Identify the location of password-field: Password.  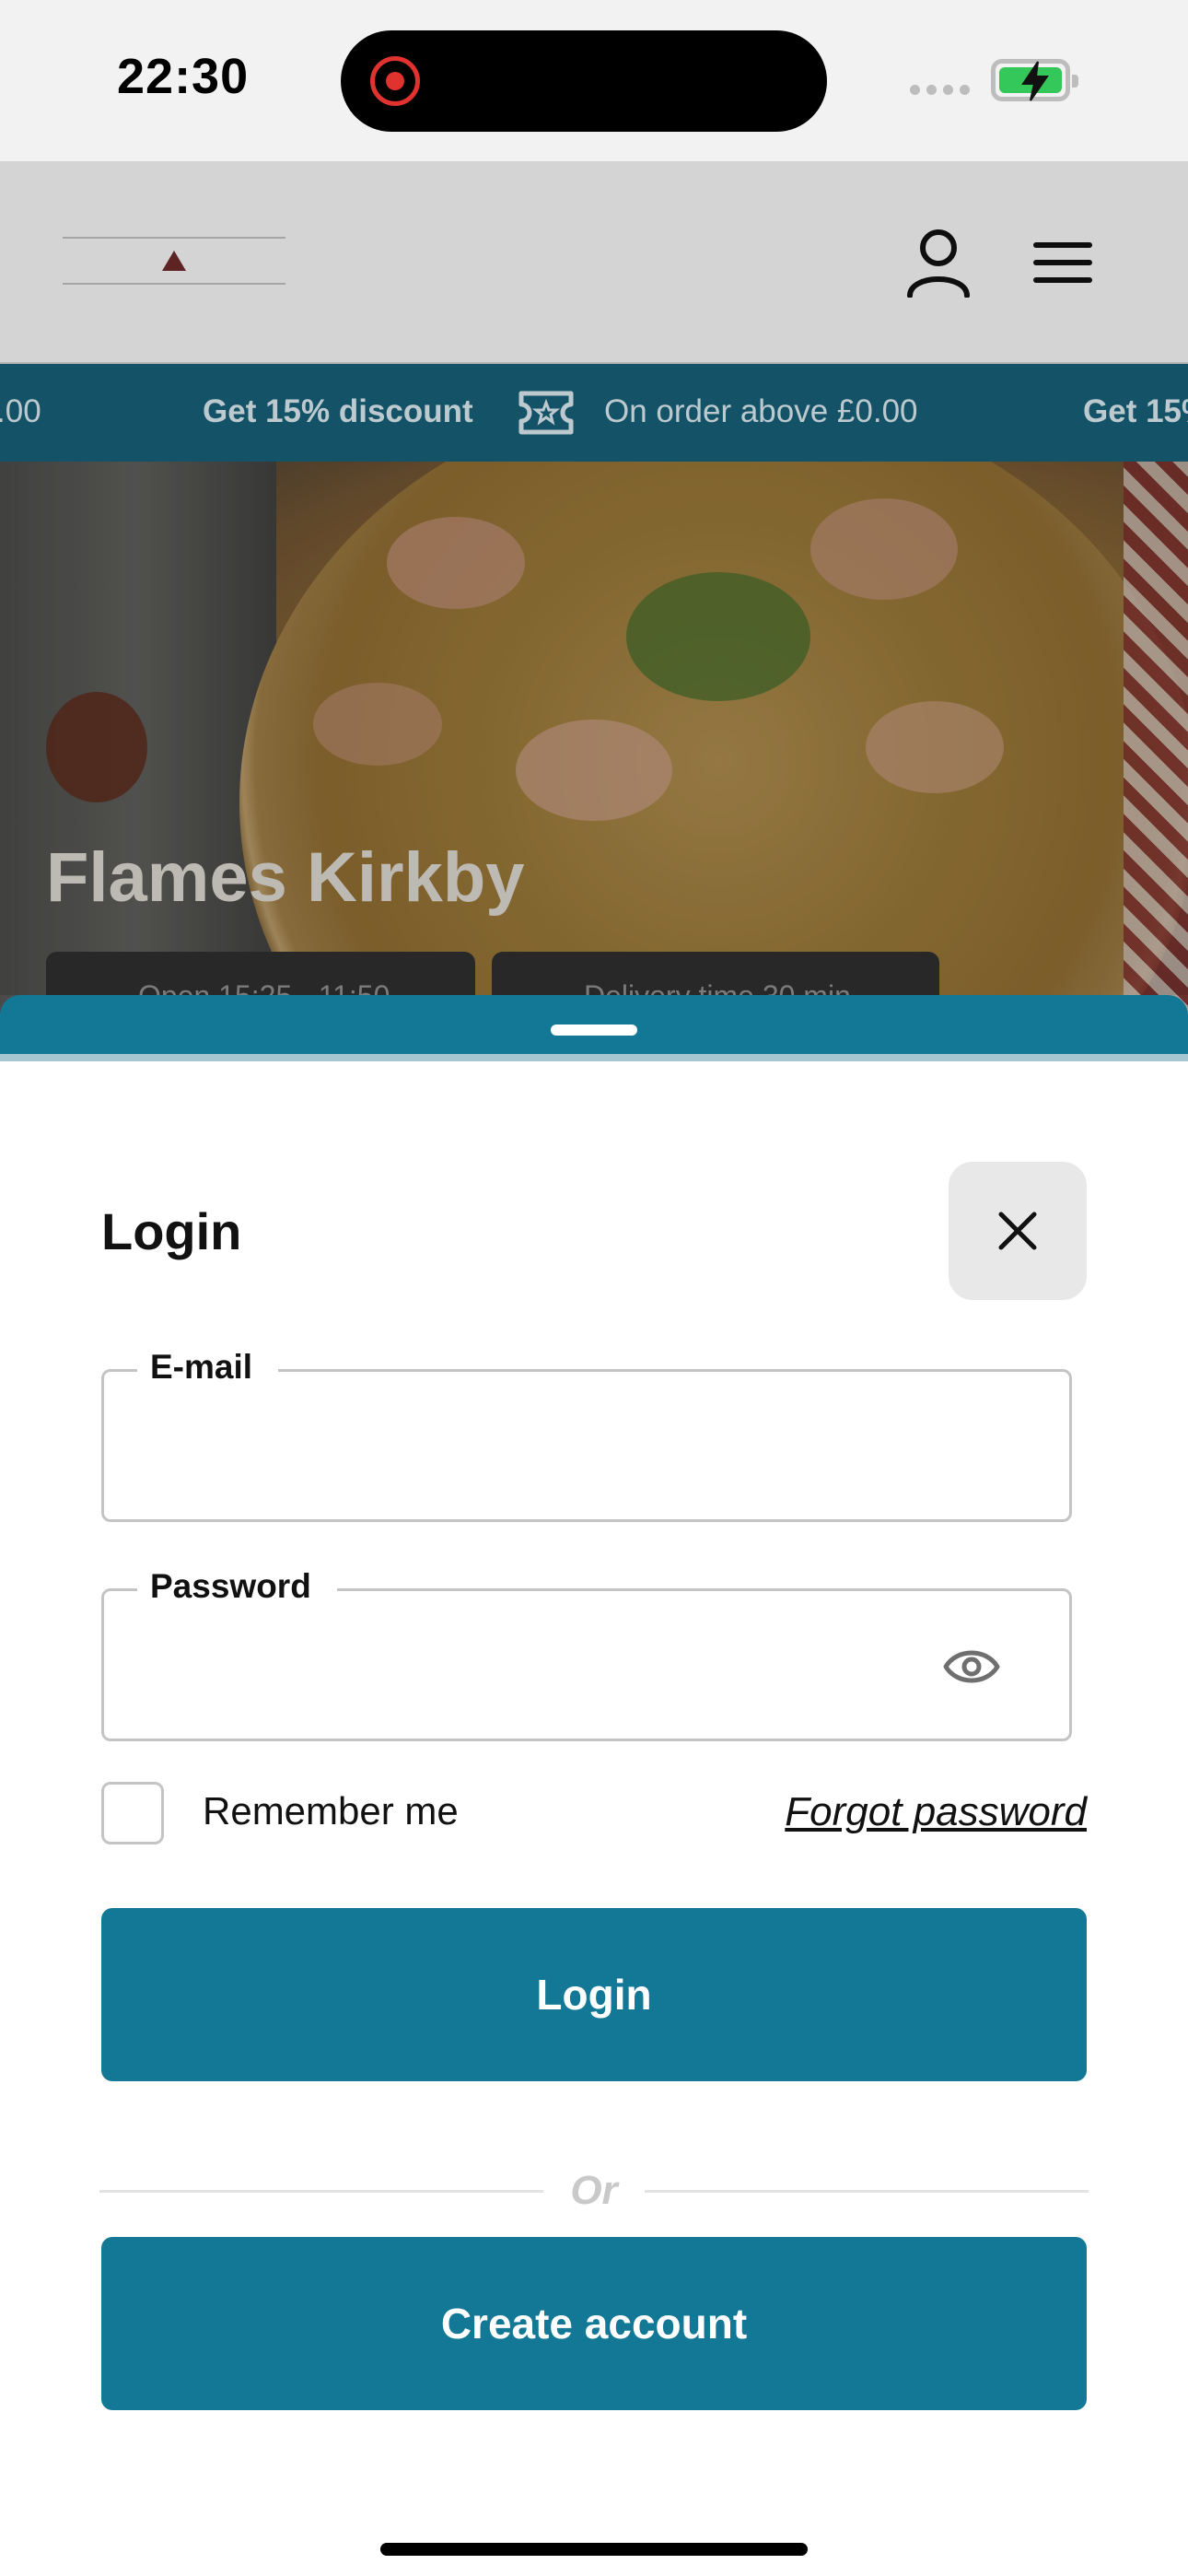
(586, 1654).